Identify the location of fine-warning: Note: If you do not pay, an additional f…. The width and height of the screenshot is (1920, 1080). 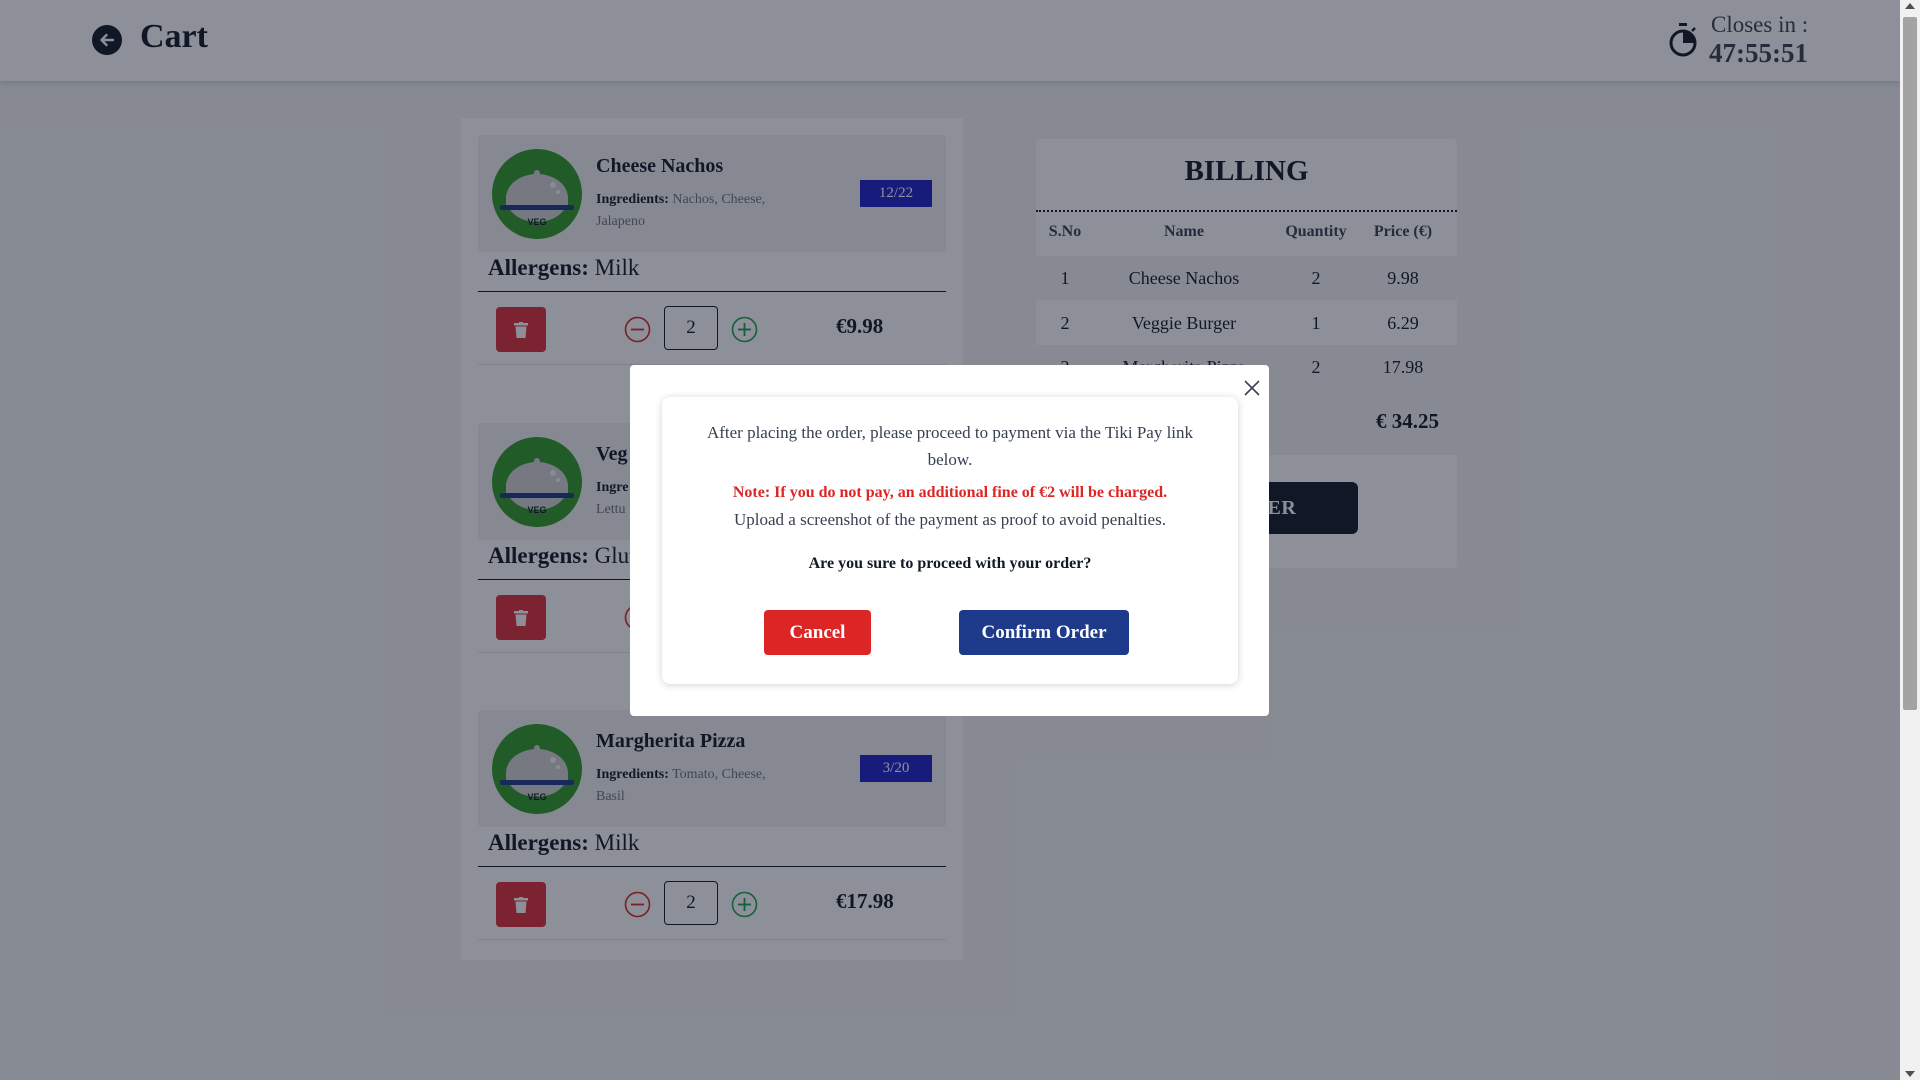
(950, 492).